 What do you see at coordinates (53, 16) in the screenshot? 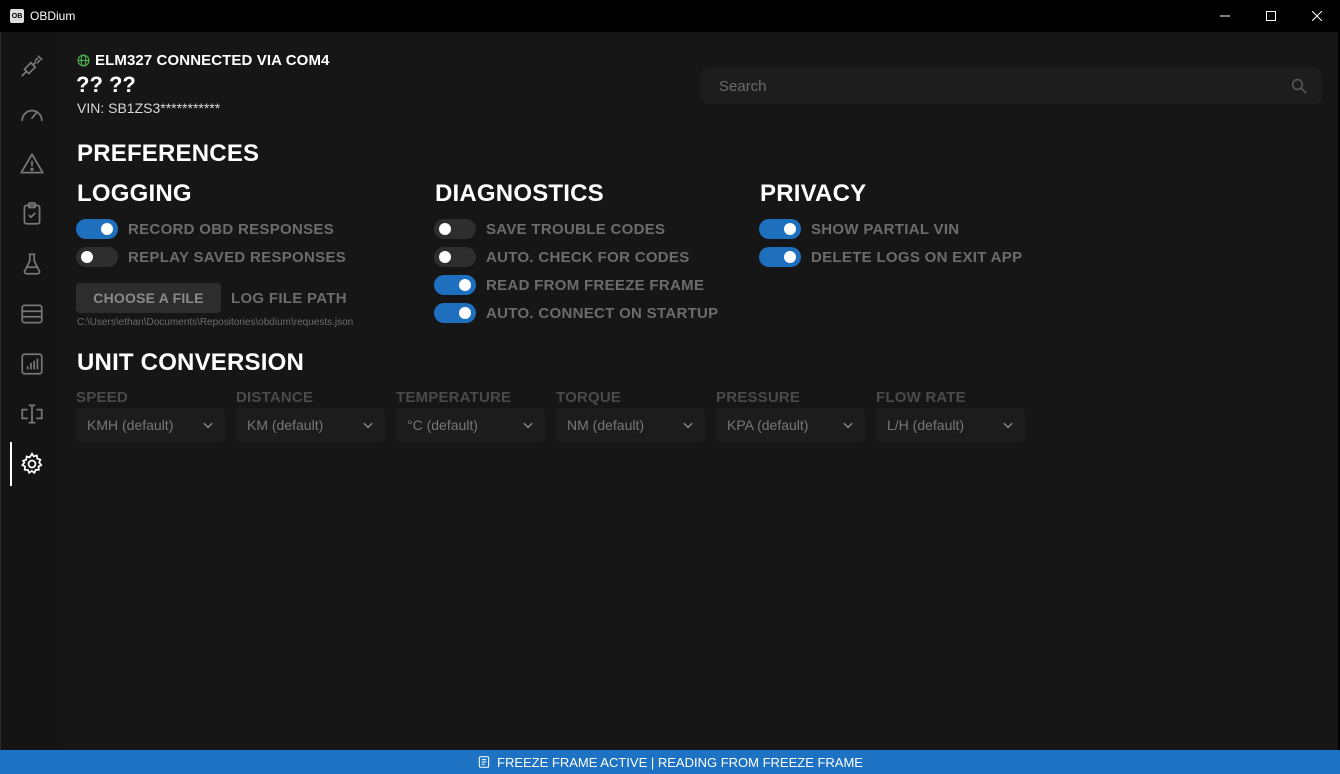
I see `window-title: OBDium` at bounding box center [53, 16].